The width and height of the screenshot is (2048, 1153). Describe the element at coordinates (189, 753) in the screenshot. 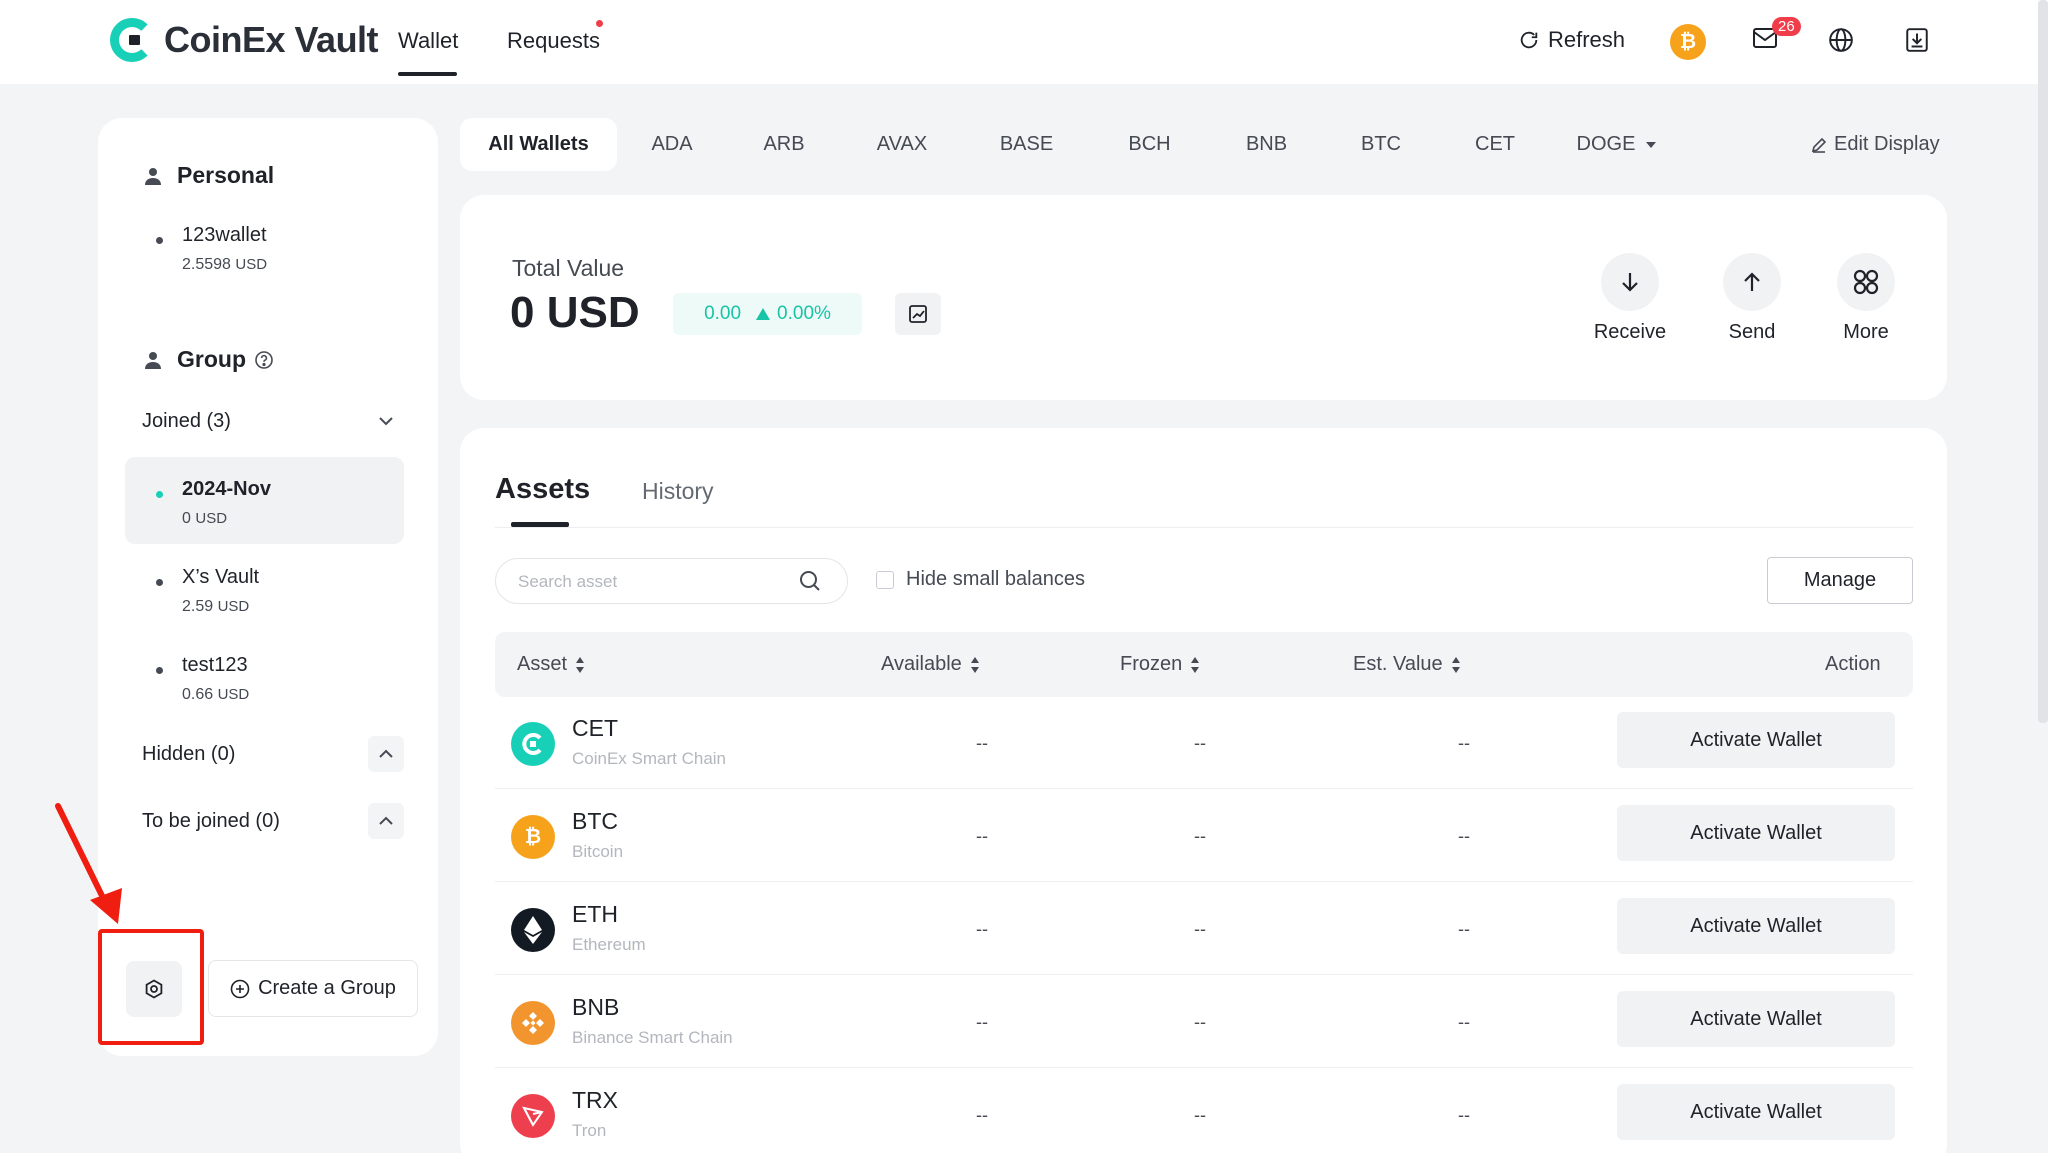

I see `hidden-label: Hidden (0)` at that location.